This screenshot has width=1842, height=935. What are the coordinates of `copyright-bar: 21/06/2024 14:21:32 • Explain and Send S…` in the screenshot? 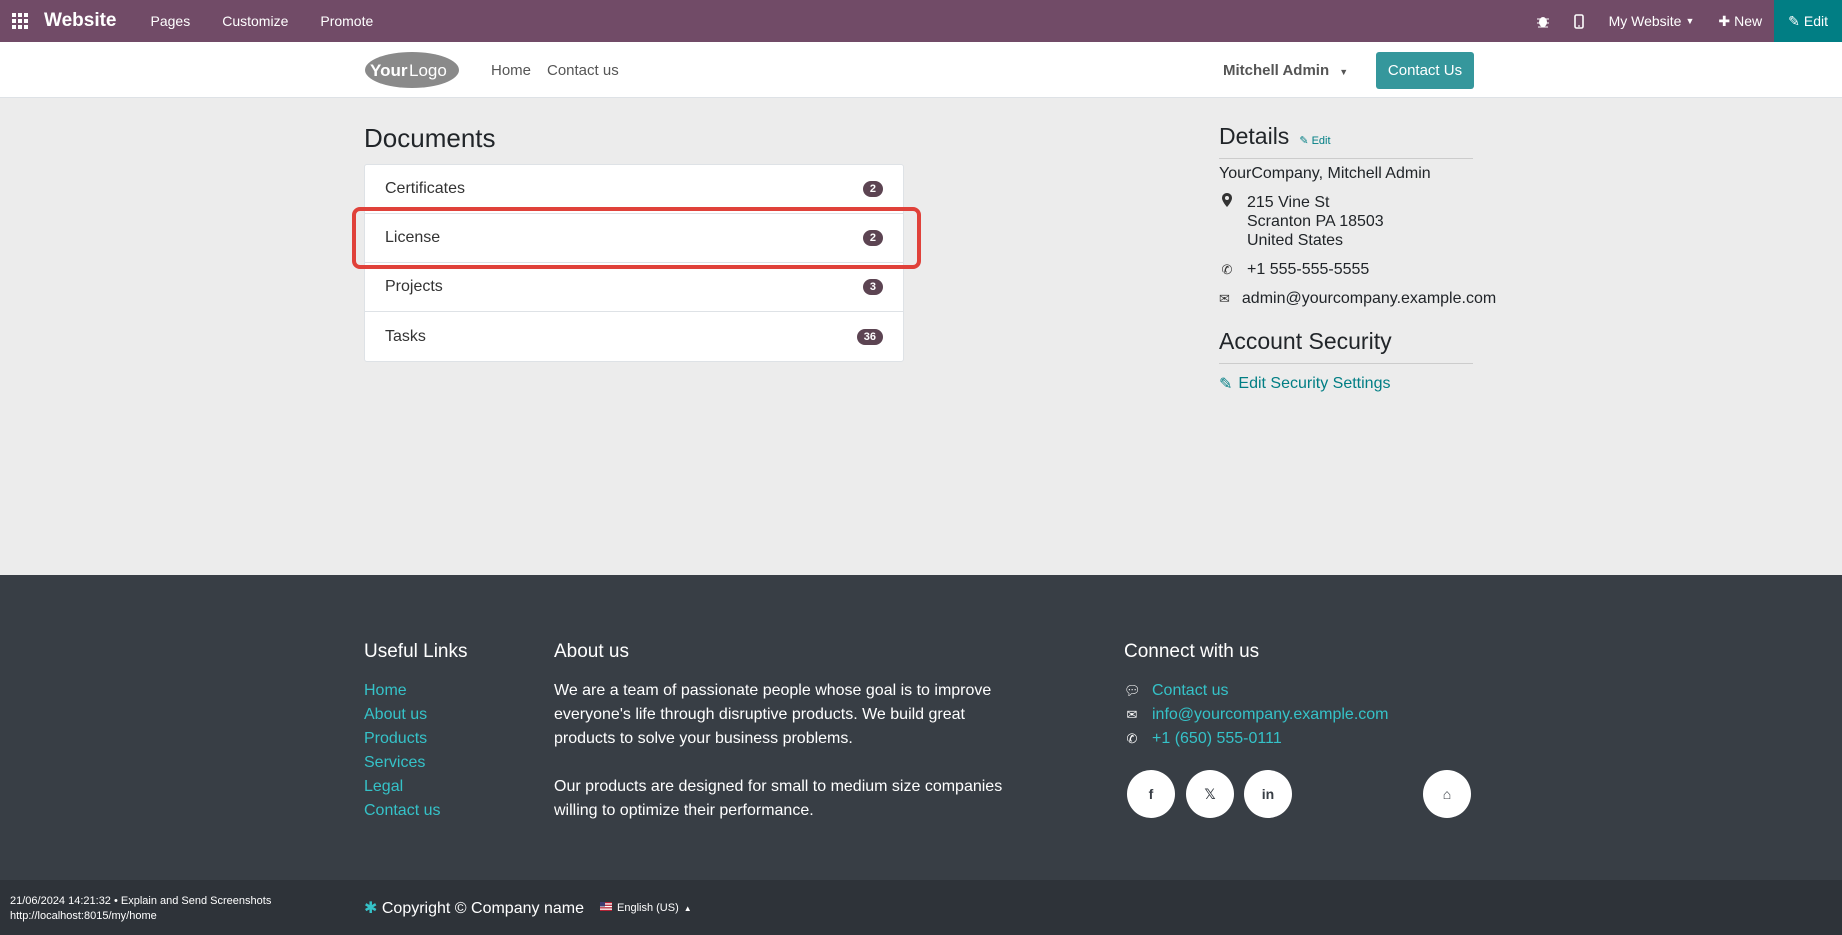 It's located at (921, 907).